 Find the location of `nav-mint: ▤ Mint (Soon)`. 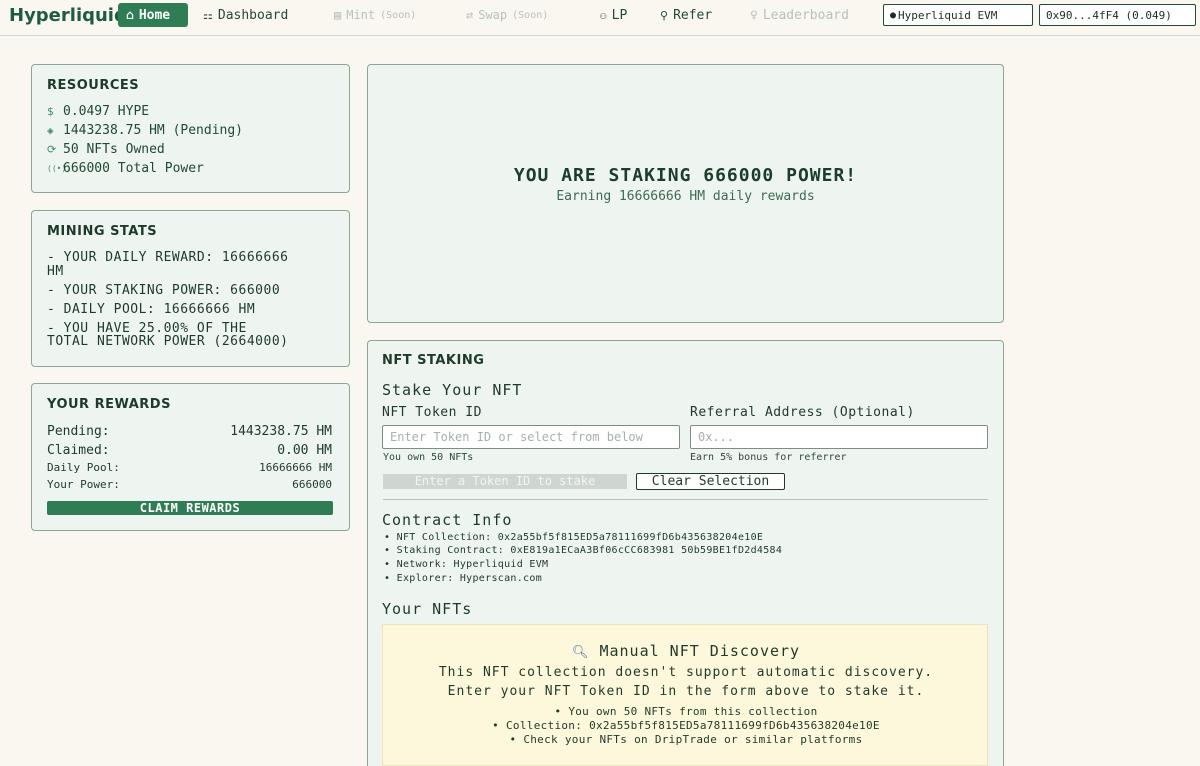

nav-mint: ▤ Mint (Soon) is located at coordinates (375, 15).